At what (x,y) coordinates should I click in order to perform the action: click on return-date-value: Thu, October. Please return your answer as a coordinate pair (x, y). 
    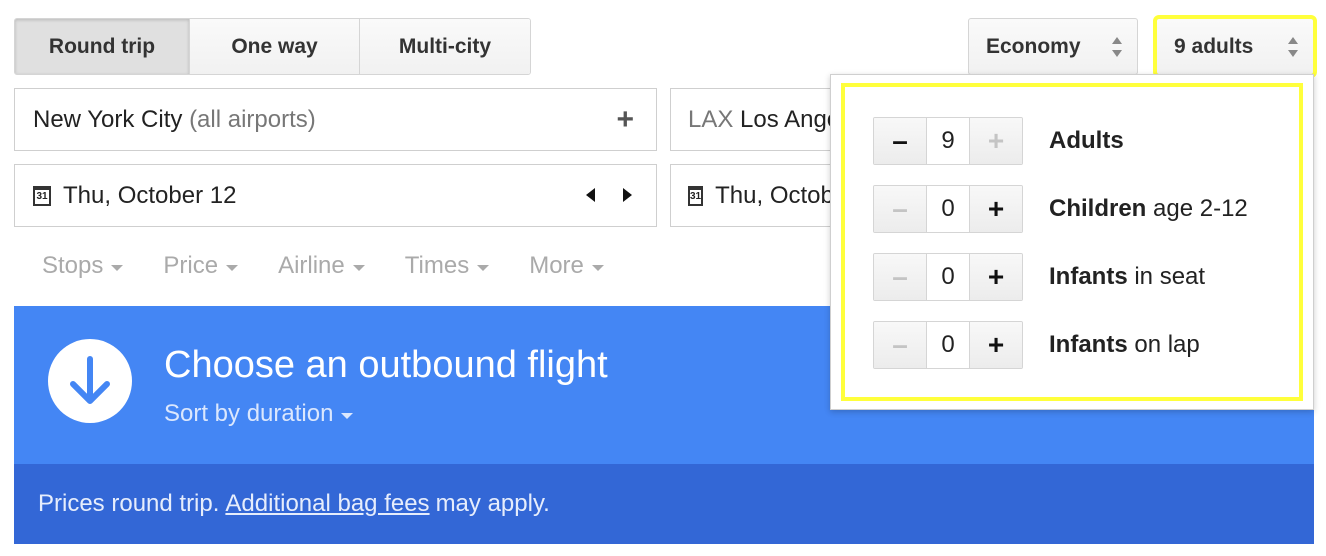
    Looking at the image, I should click on (777, 195).